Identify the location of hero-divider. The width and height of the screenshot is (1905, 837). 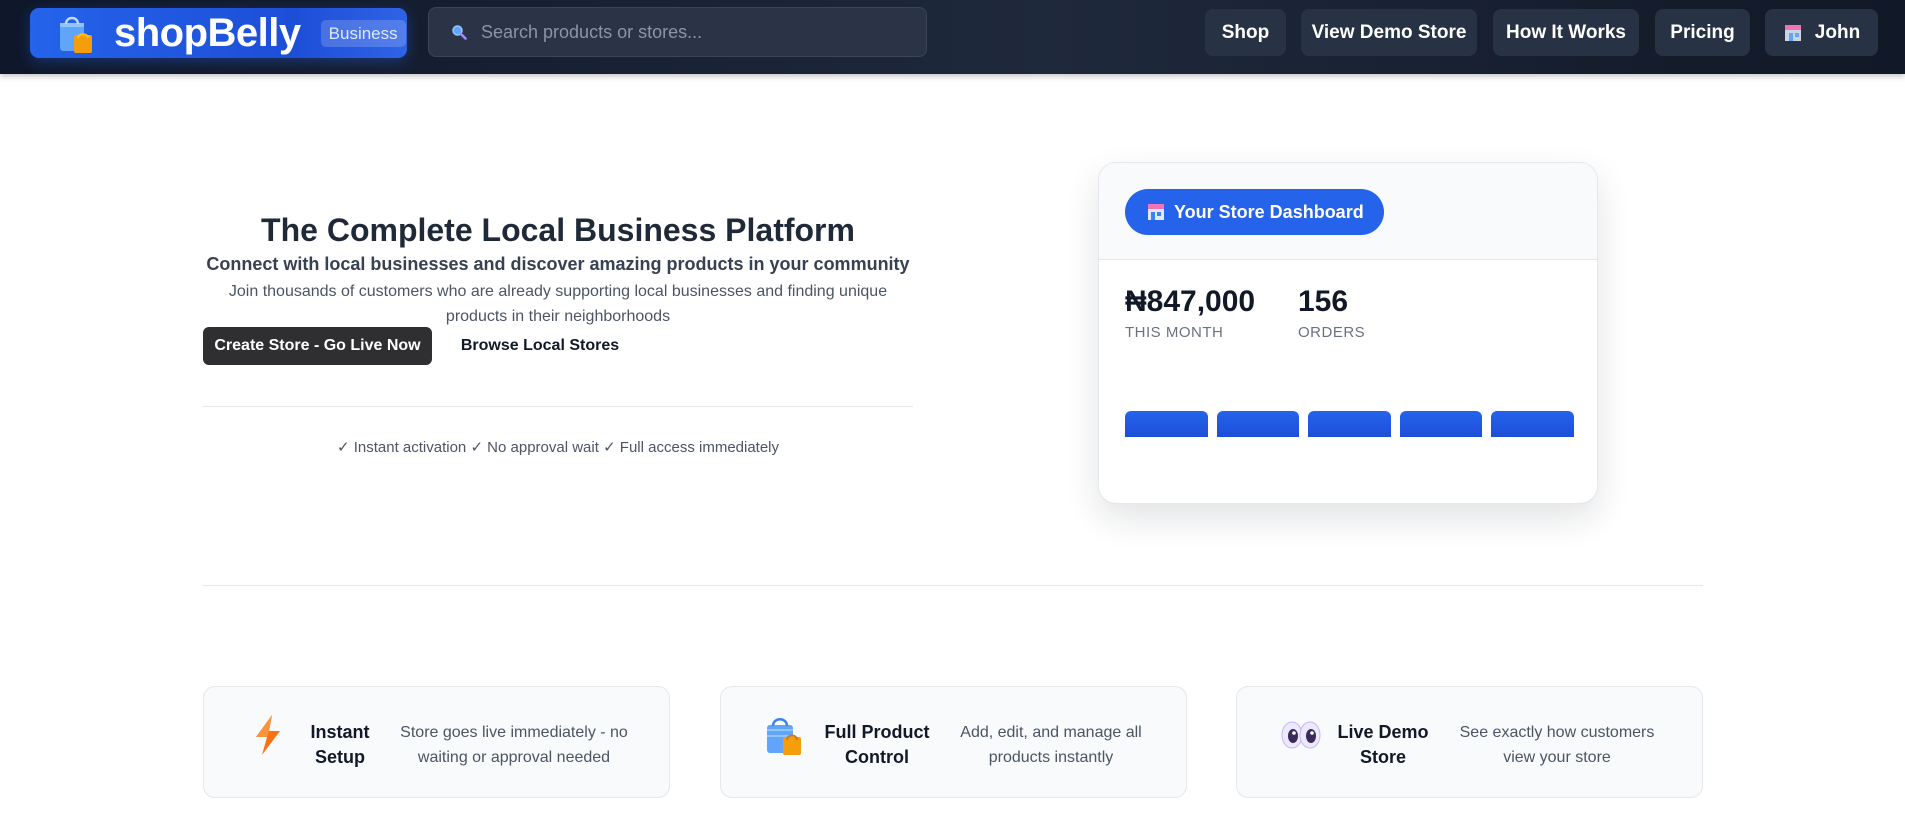
(558, 406).